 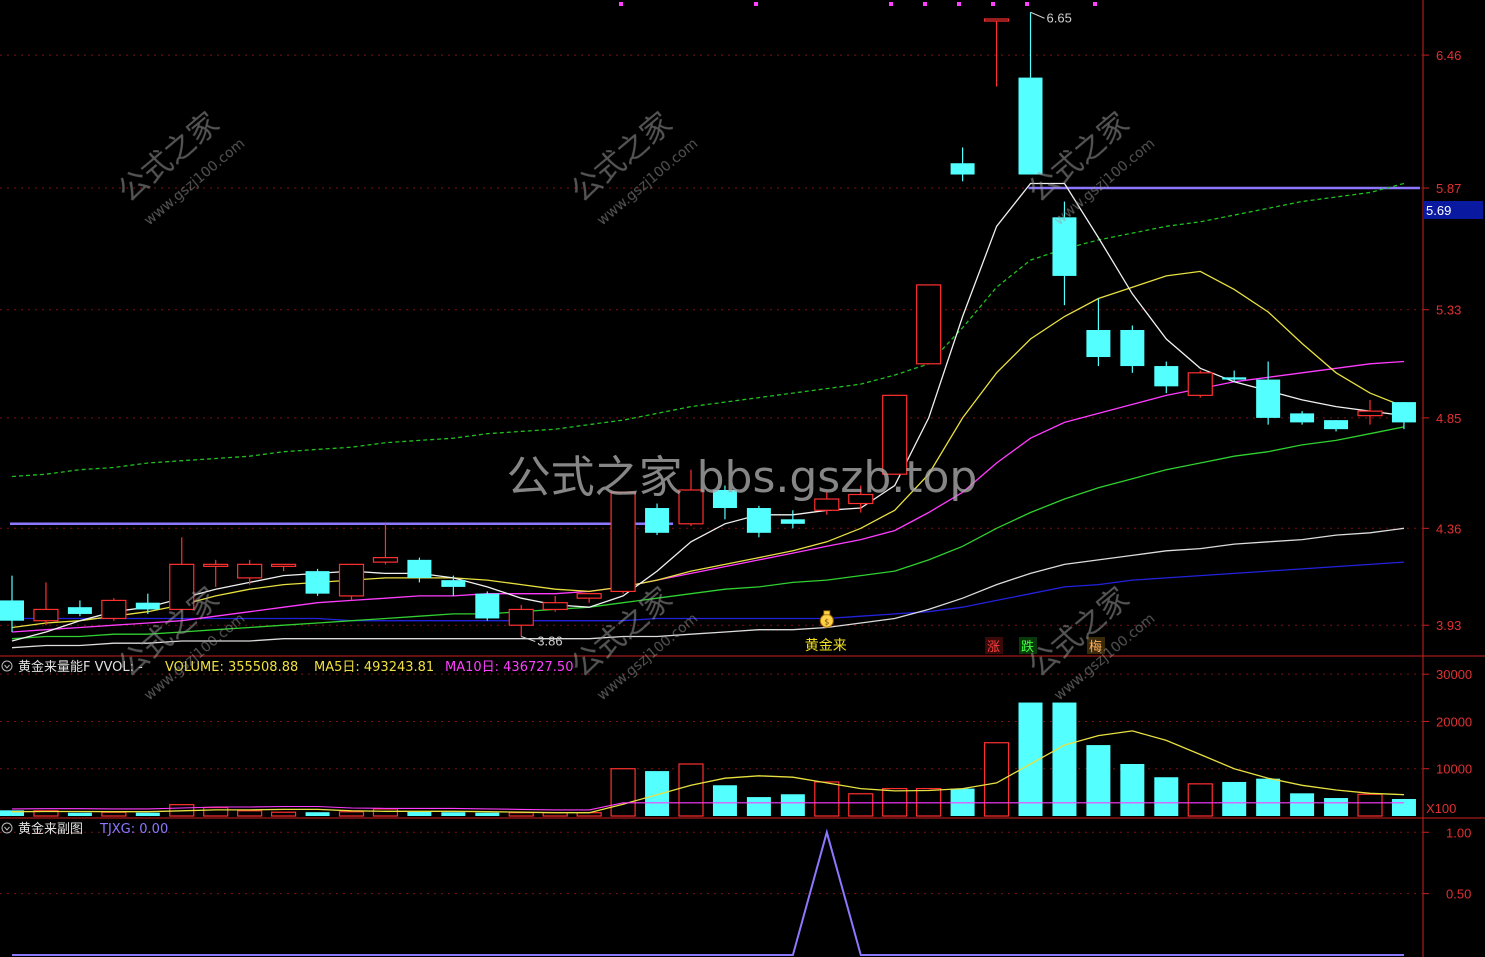 I want to click on tag-up: 涨, so click(x=993, y=647).